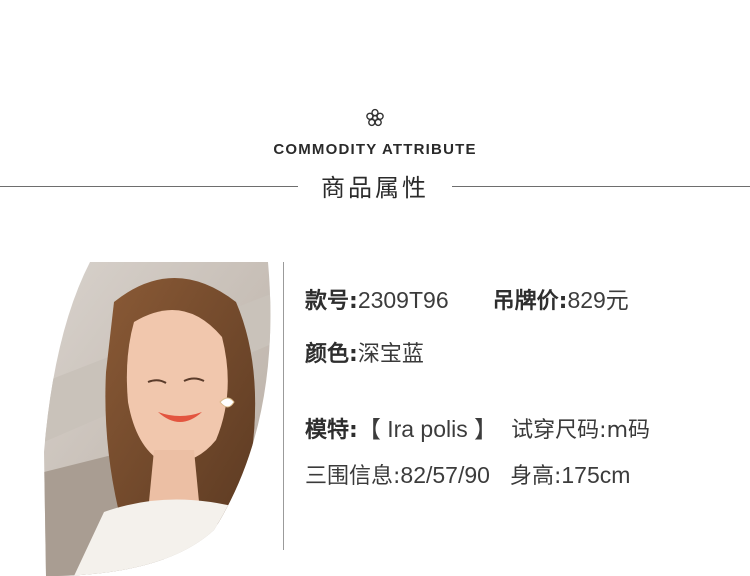  I want to click on price-label: 吊牌价:, so click(530, 301).